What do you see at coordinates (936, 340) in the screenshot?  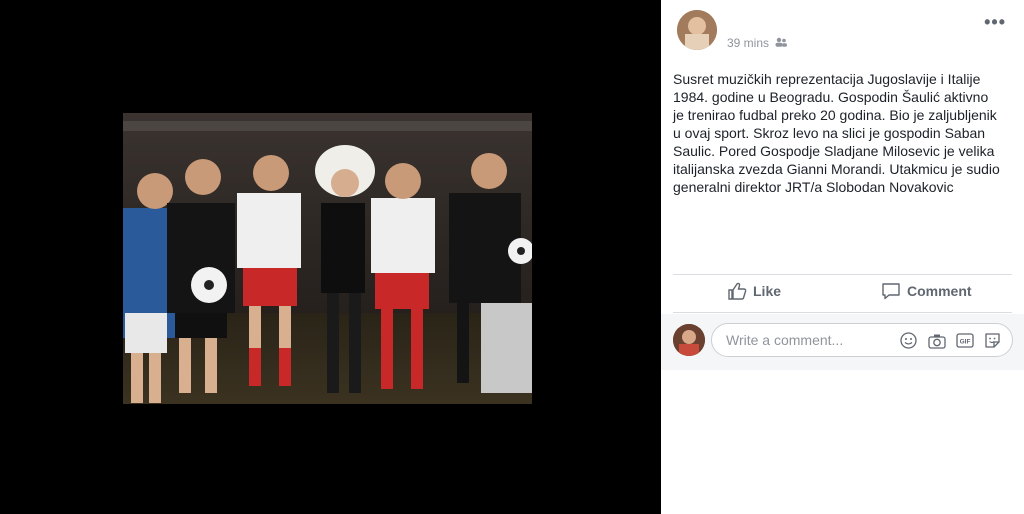 I see `camera-icon` at bounding box center [936, 340].